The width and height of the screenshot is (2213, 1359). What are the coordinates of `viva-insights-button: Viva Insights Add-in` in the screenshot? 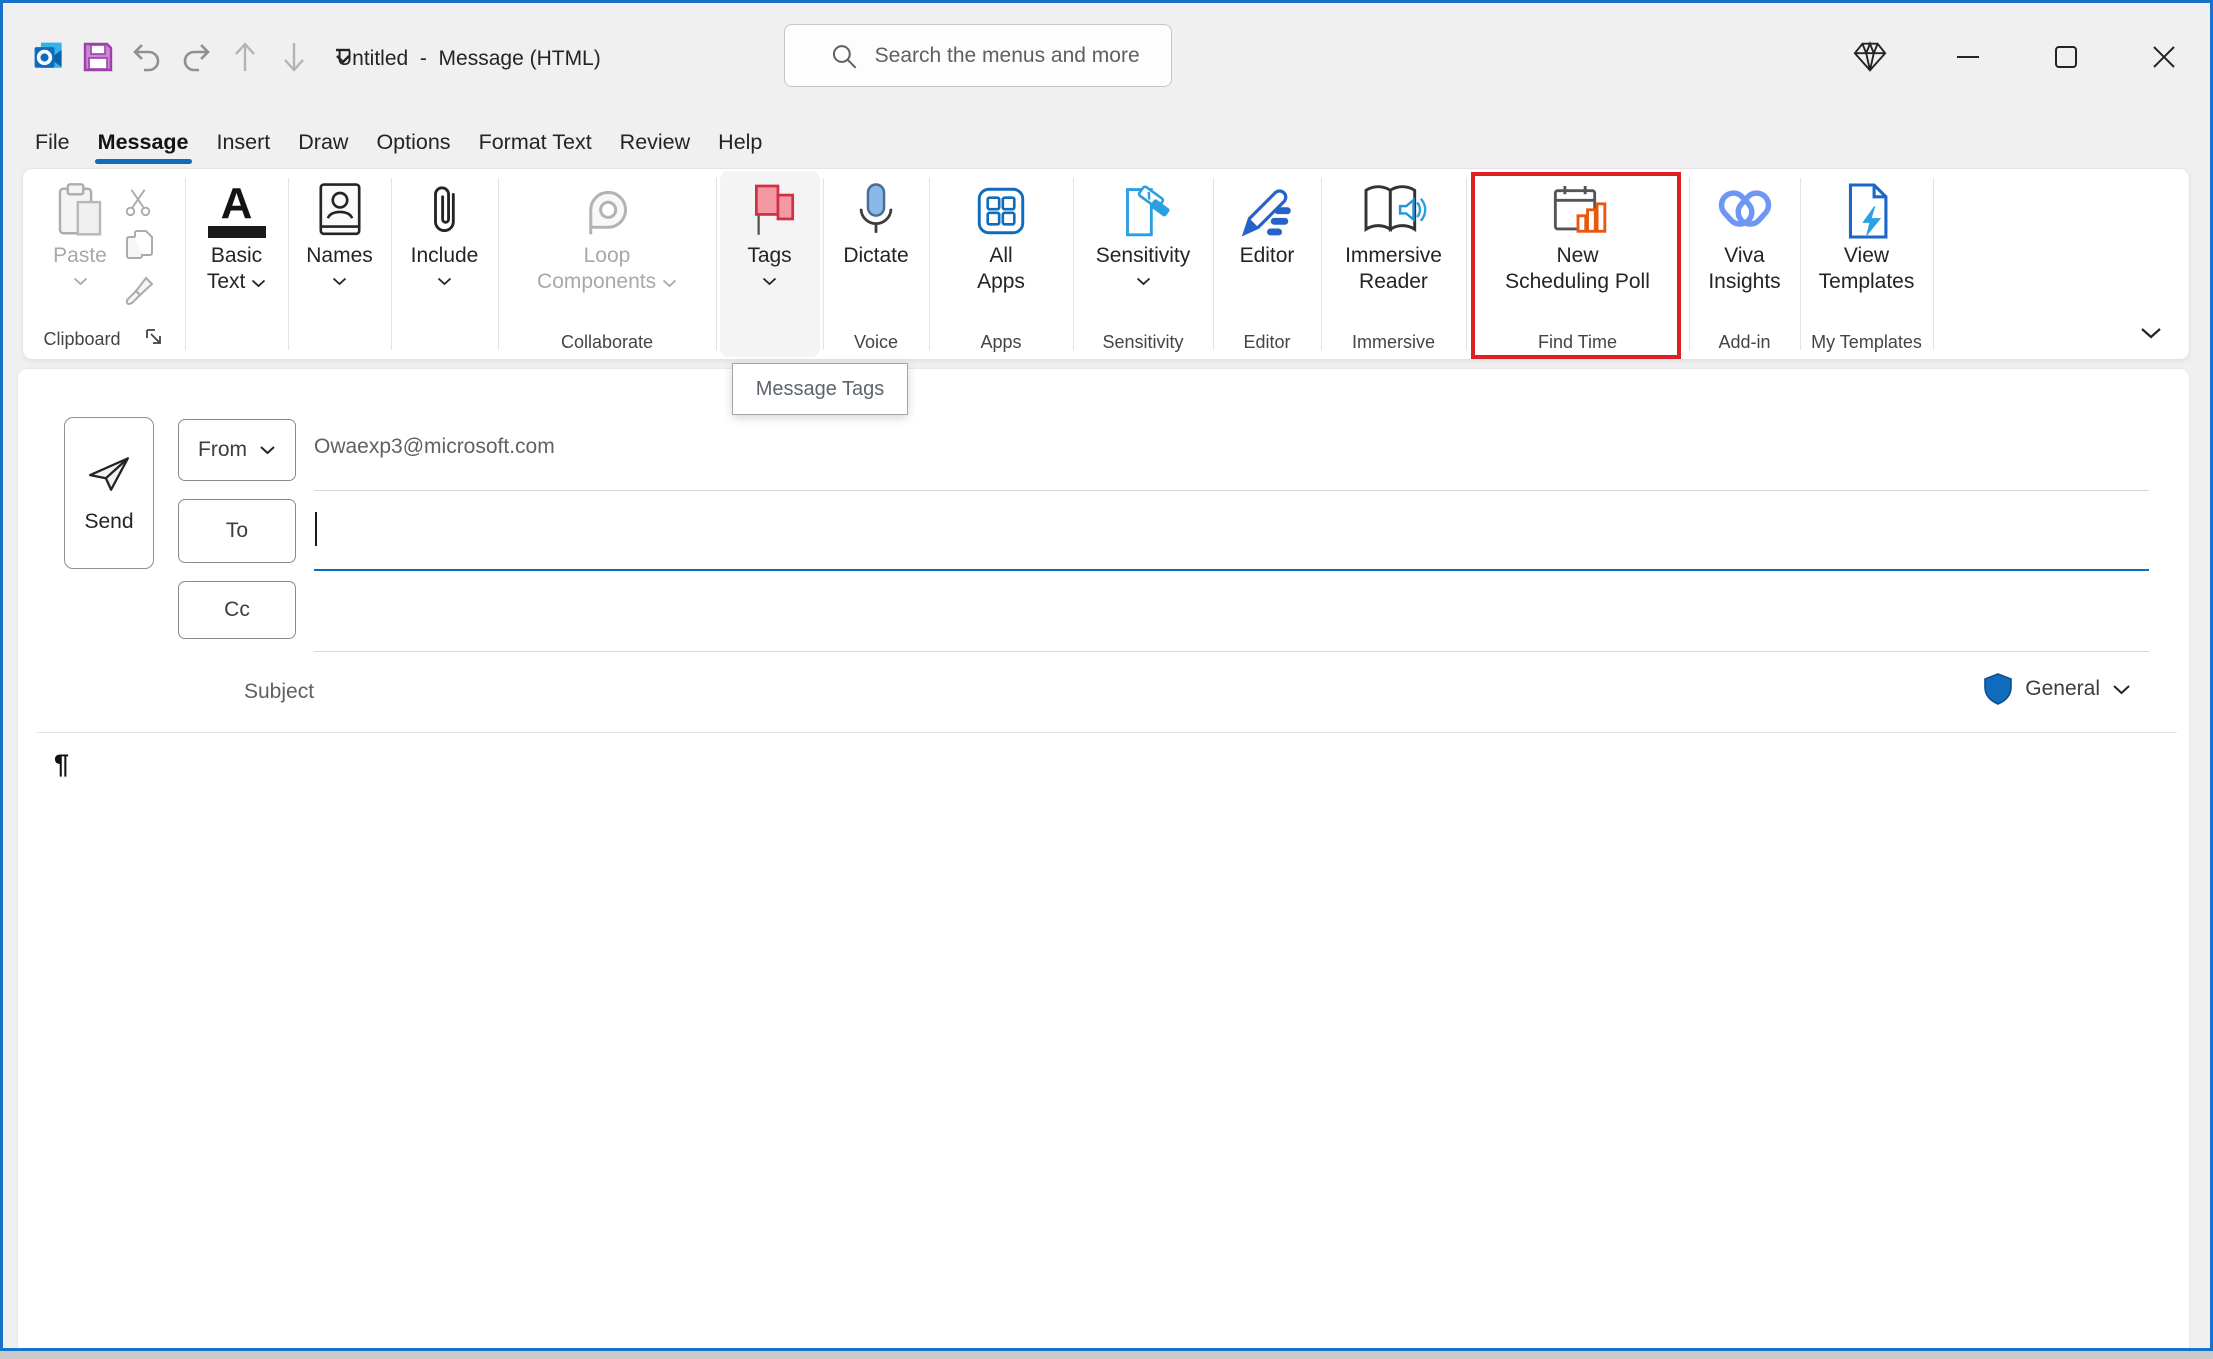 It's located at (1745, 264).